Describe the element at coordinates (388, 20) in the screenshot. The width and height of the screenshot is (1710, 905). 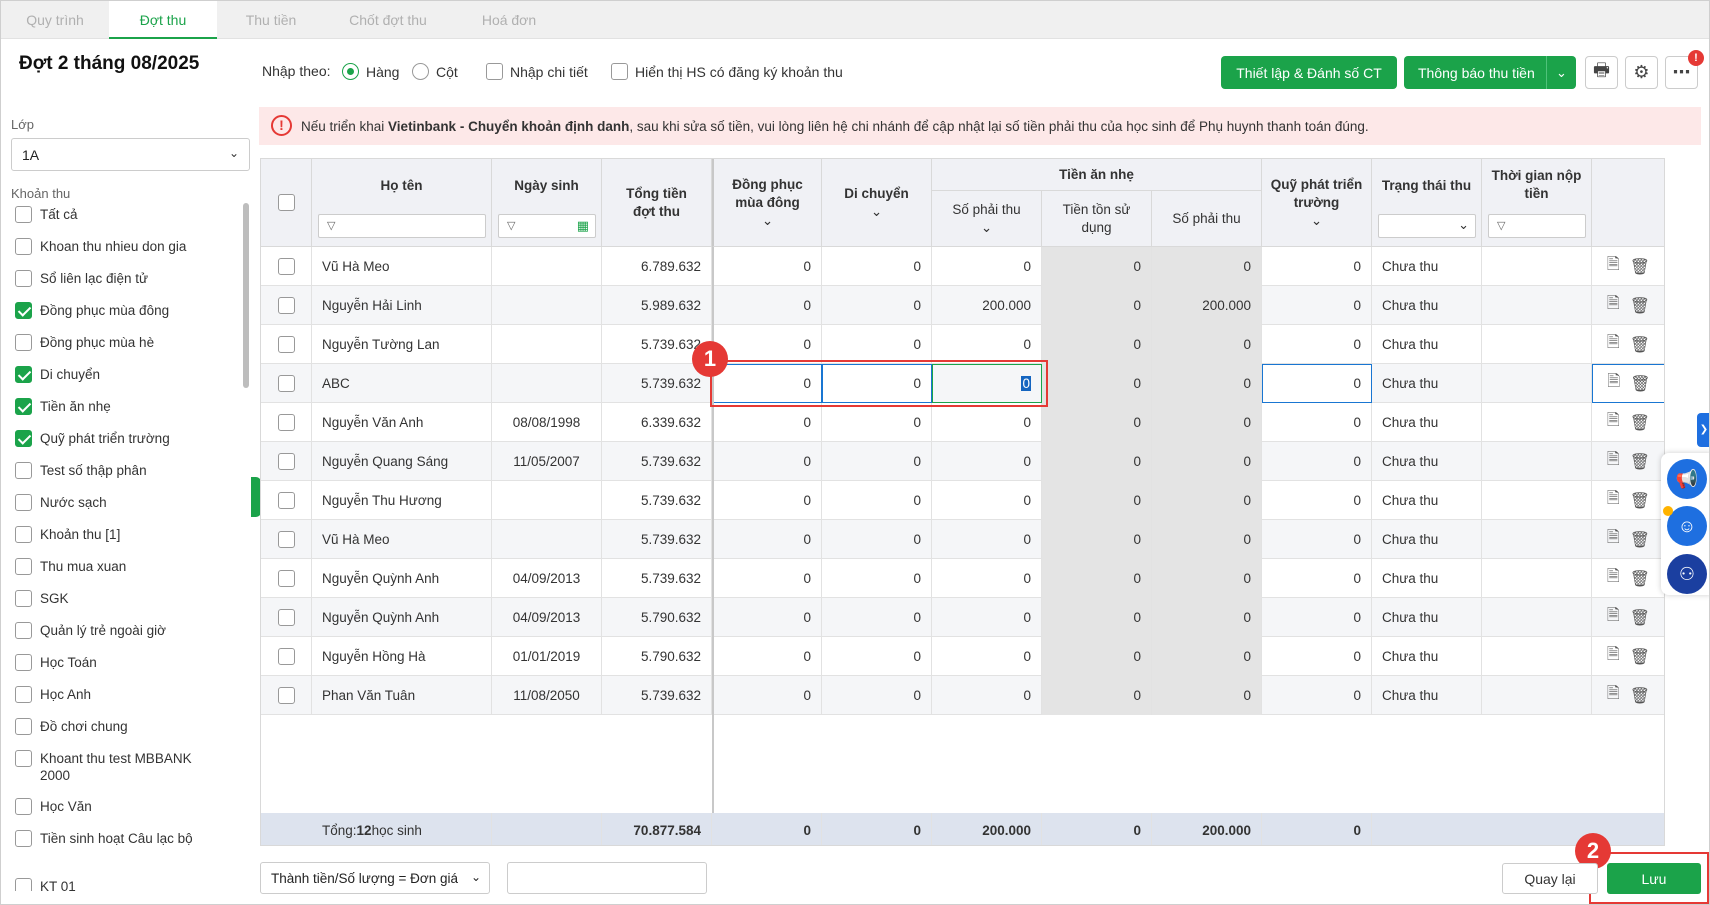
I see `tab-chot-dot-thu: Chốt đợt thu` at that location.